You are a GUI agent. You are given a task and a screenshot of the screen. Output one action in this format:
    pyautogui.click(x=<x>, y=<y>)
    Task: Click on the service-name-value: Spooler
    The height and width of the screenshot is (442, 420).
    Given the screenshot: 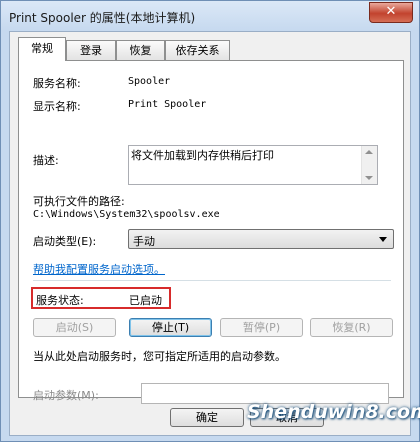 What is the action you would take?
    pyautogui.click(x=149, y=81)
    